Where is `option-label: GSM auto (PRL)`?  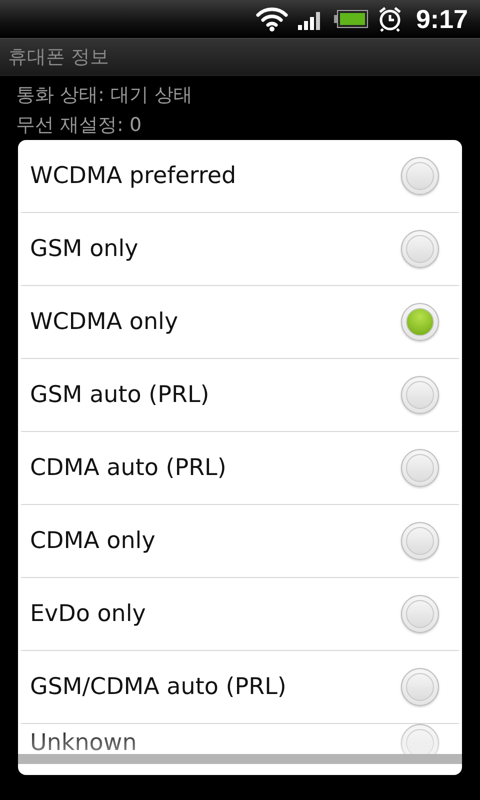
option-label: GSM auto (PRL) is located at coordinates (120, 395).